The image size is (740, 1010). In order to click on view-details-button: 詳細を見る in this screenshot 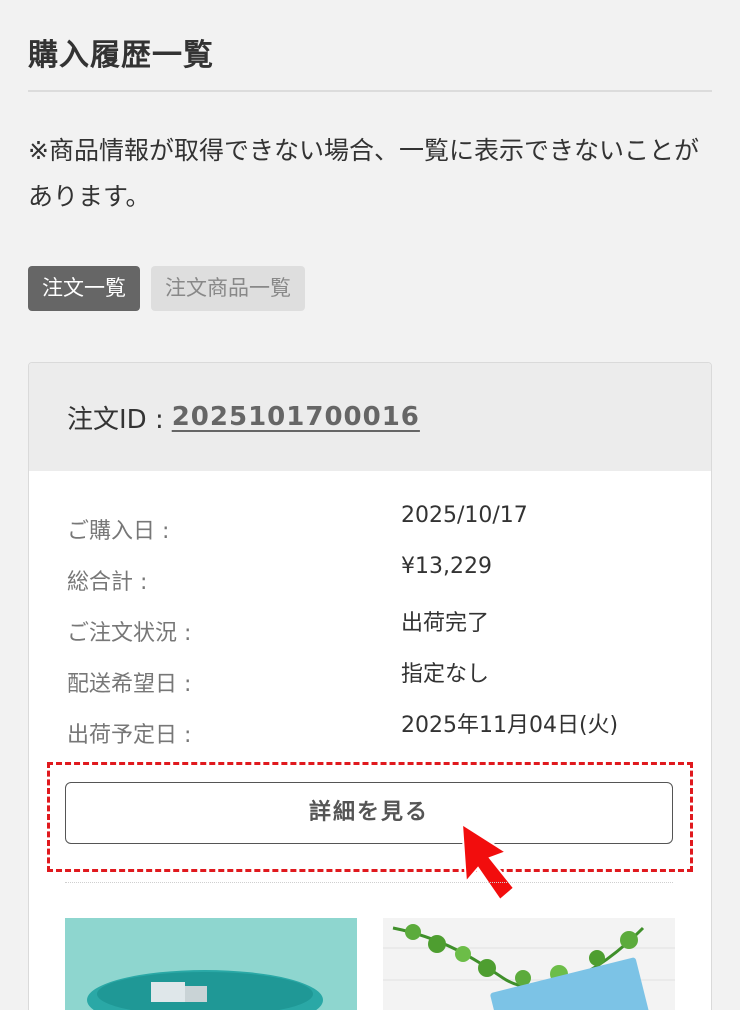, I will do `click(369, 813)`.